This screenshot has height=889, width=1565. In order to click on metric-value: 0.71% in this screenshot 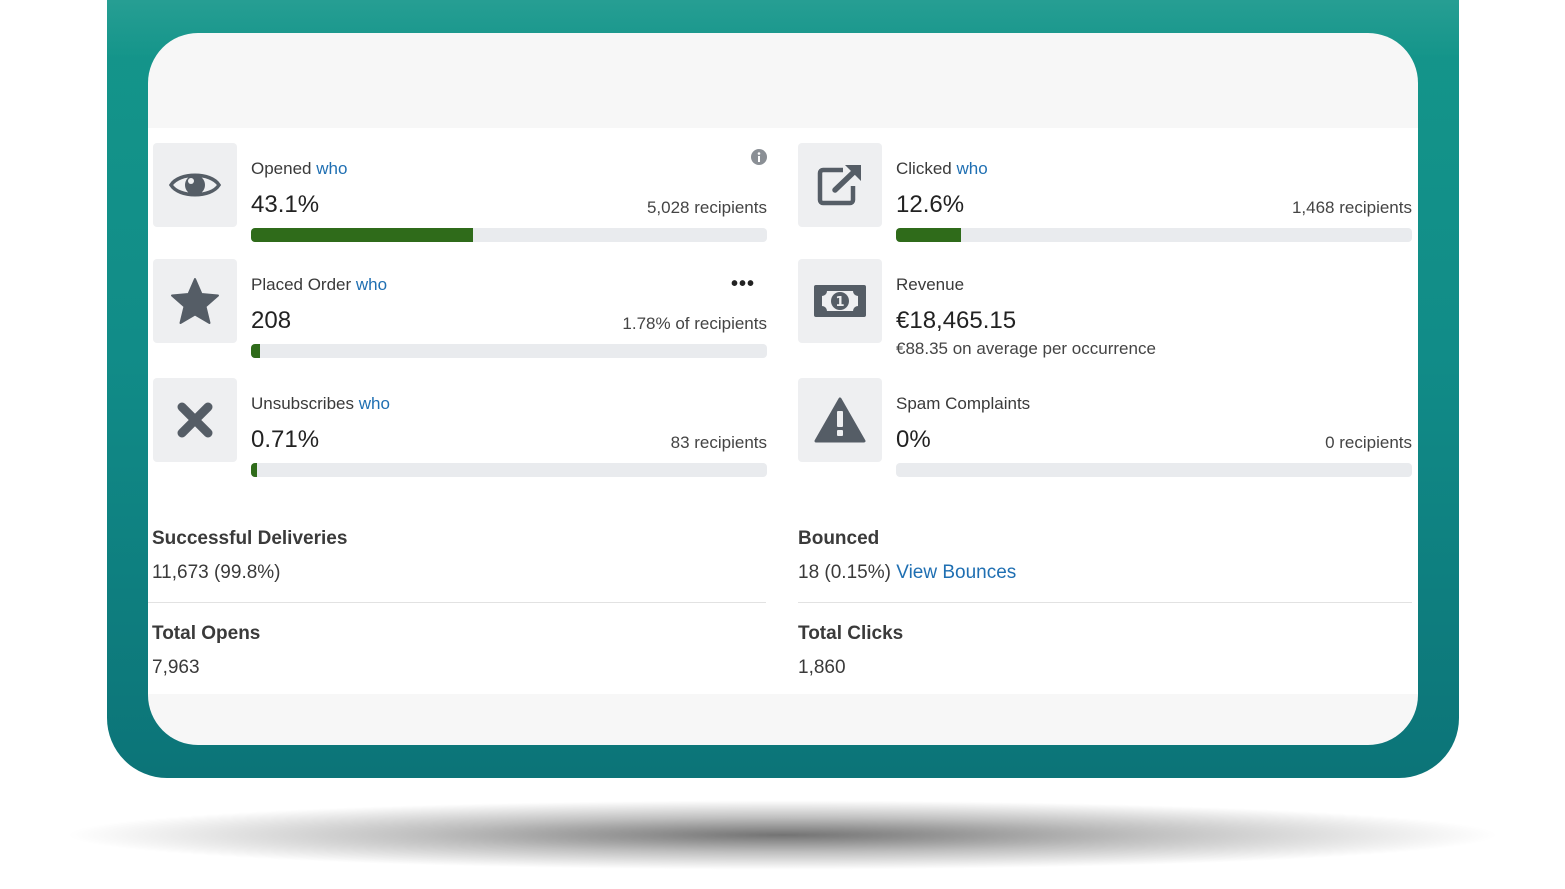, I will do `click(285, 439)`.